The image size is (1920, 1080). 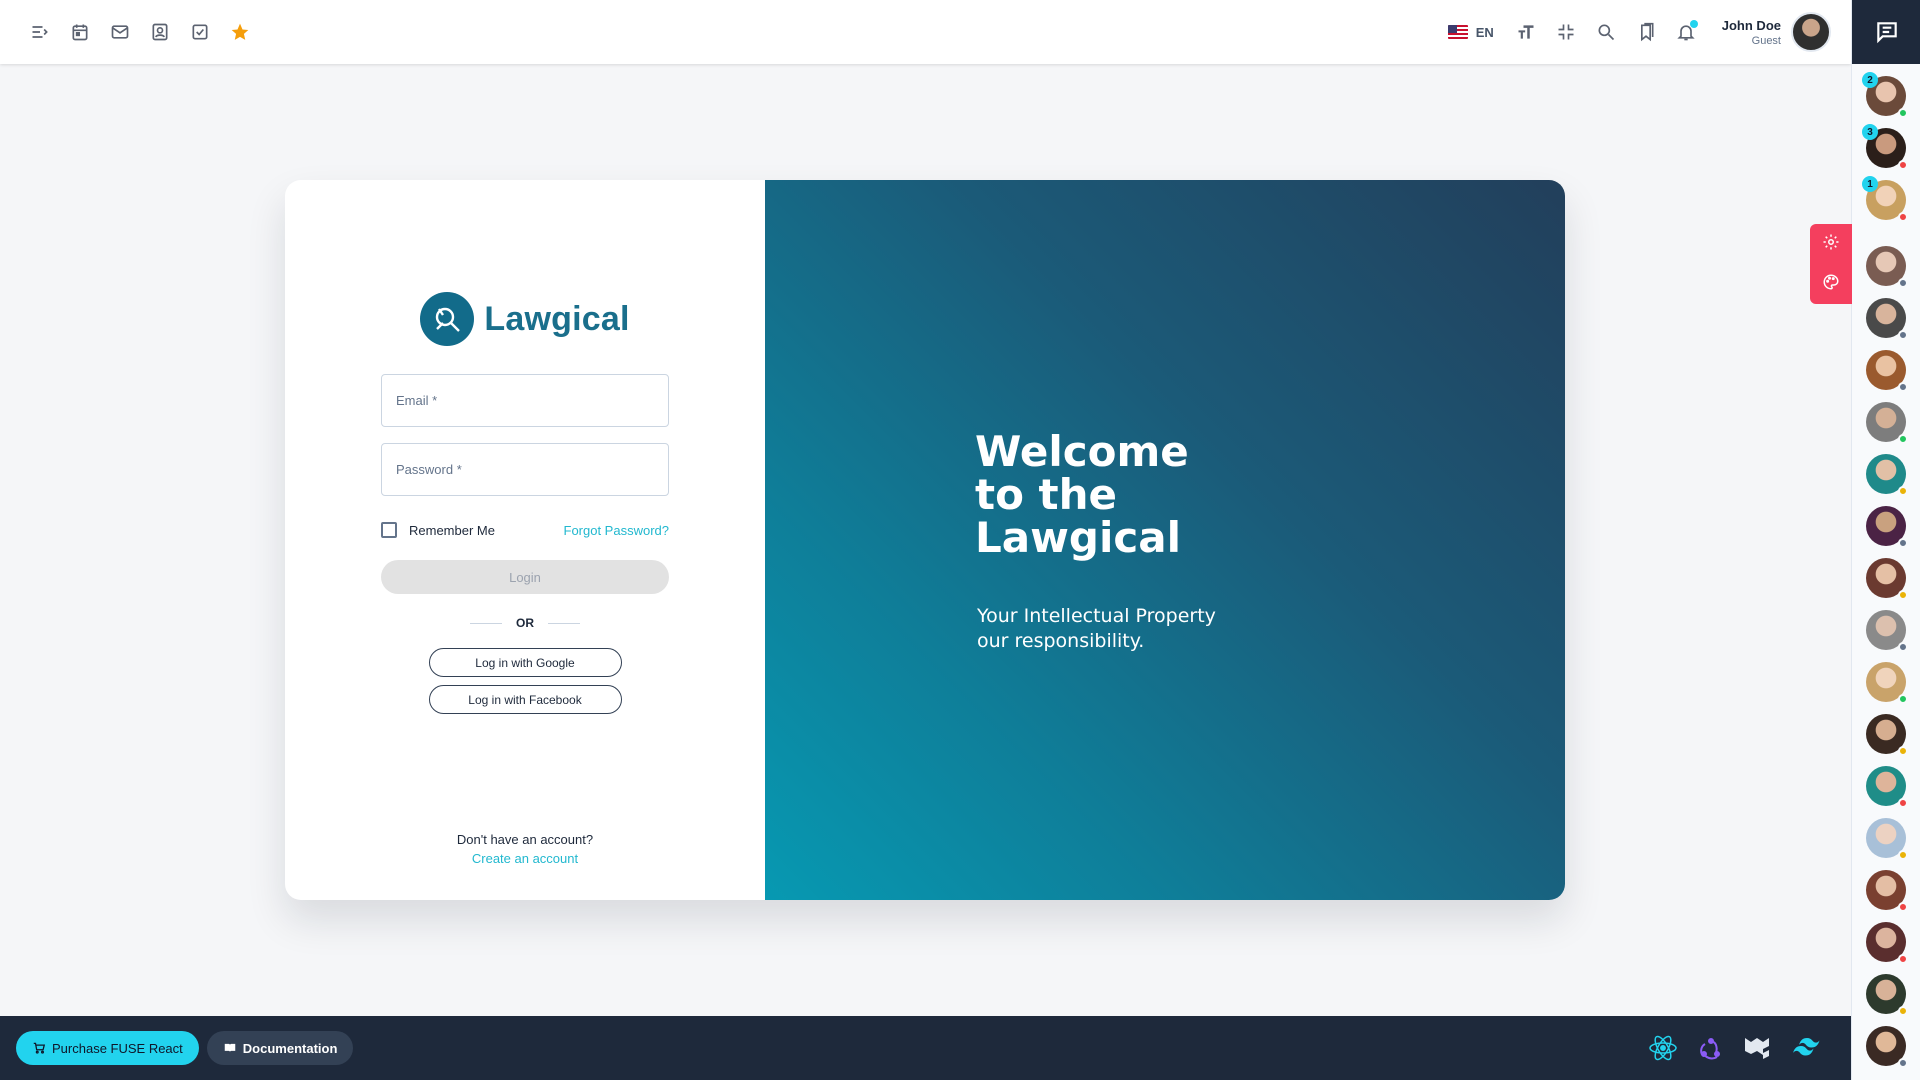 I want to click on toolbar-right-group: EN John Doe Guest, so click(x=1639, y=32).